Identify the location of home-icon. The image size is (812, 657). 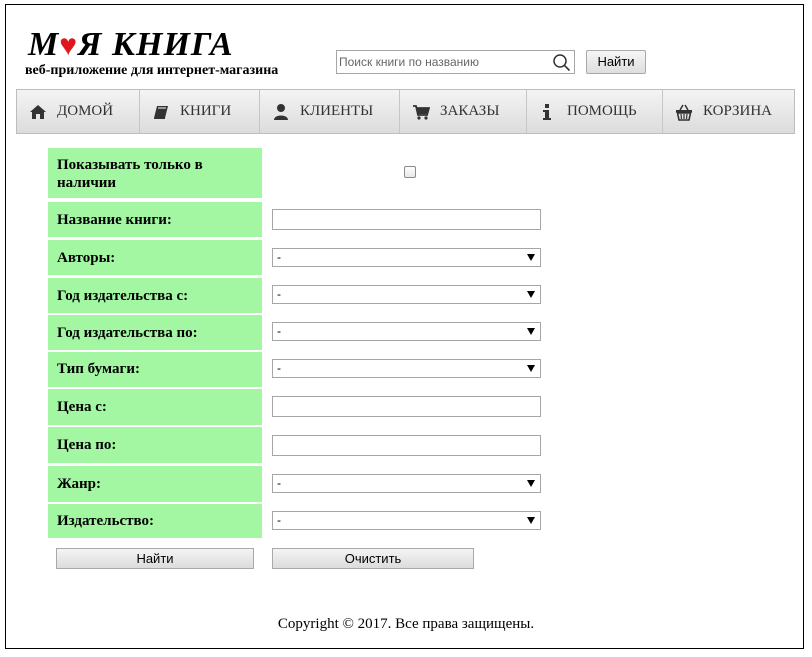
(38, 112).